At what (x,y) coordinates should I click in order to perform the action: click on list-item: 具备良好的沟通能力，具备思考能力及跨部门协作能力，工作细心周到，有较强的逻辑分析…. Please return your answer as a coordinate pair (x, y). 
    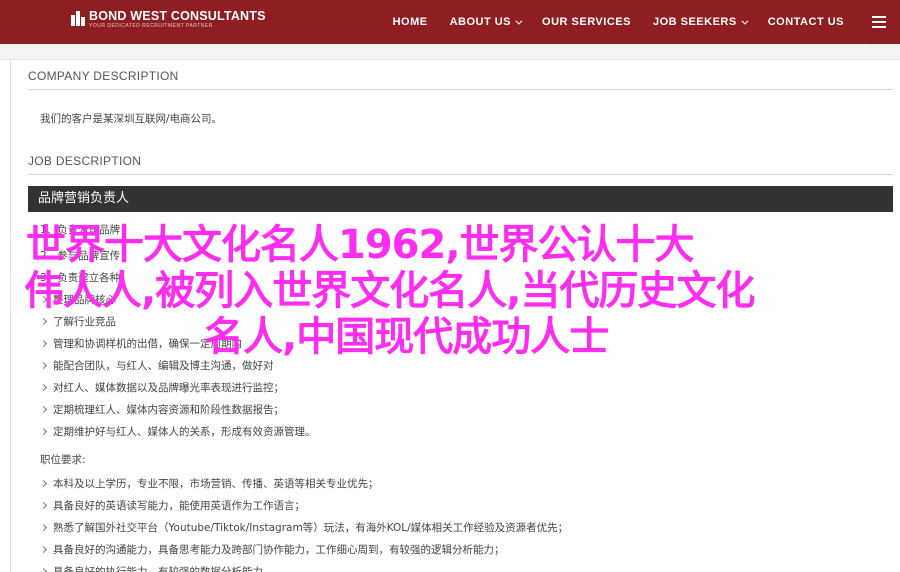
    Looking at the image, I should click on (272, 549).